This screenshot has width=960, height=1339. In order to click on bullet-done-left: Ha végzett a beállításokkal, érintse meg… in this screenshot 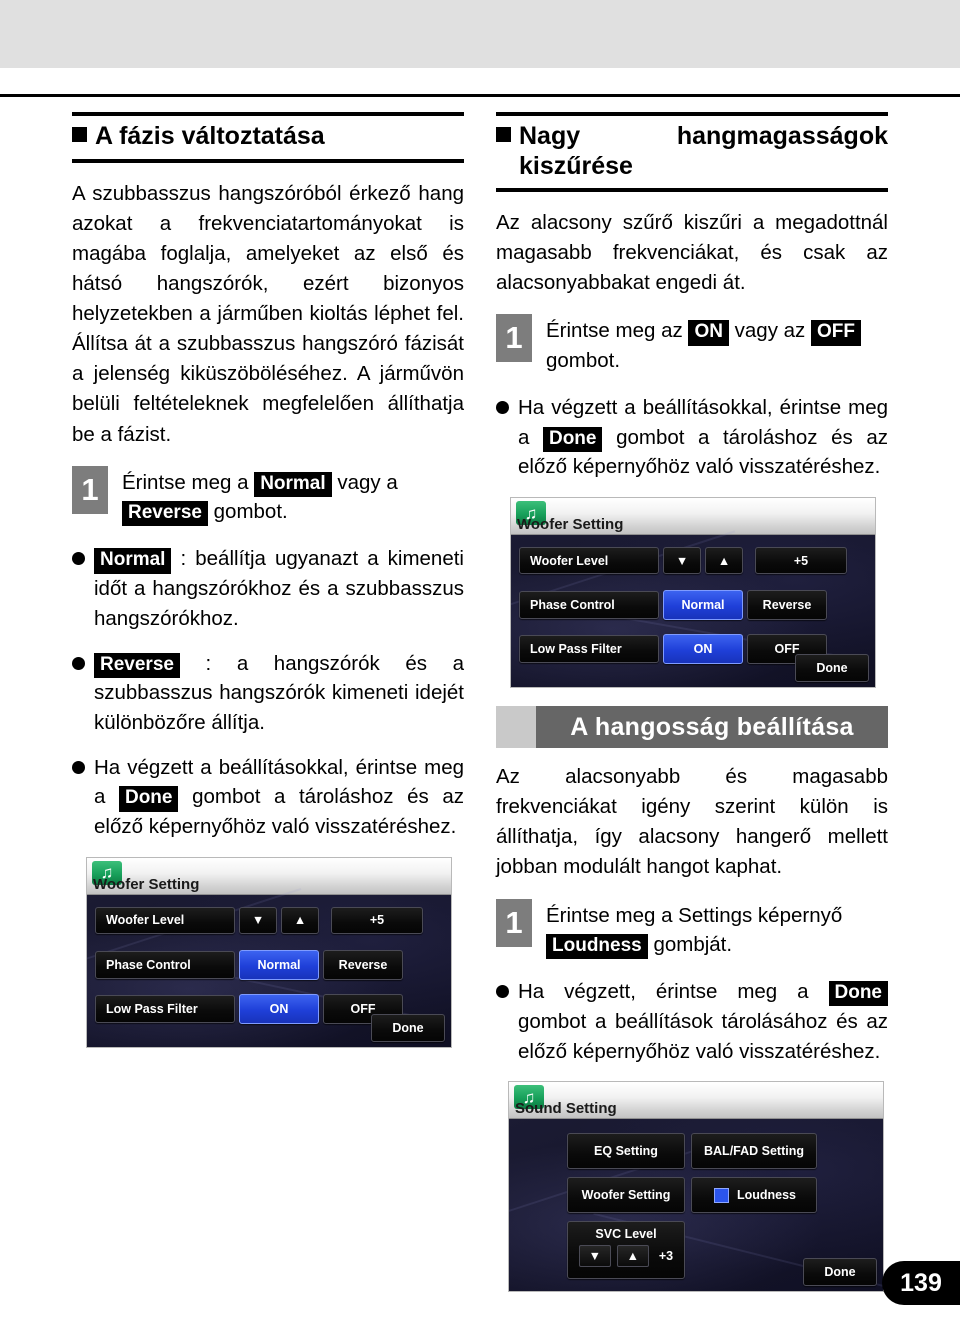, I will do `click(268, 797)`.